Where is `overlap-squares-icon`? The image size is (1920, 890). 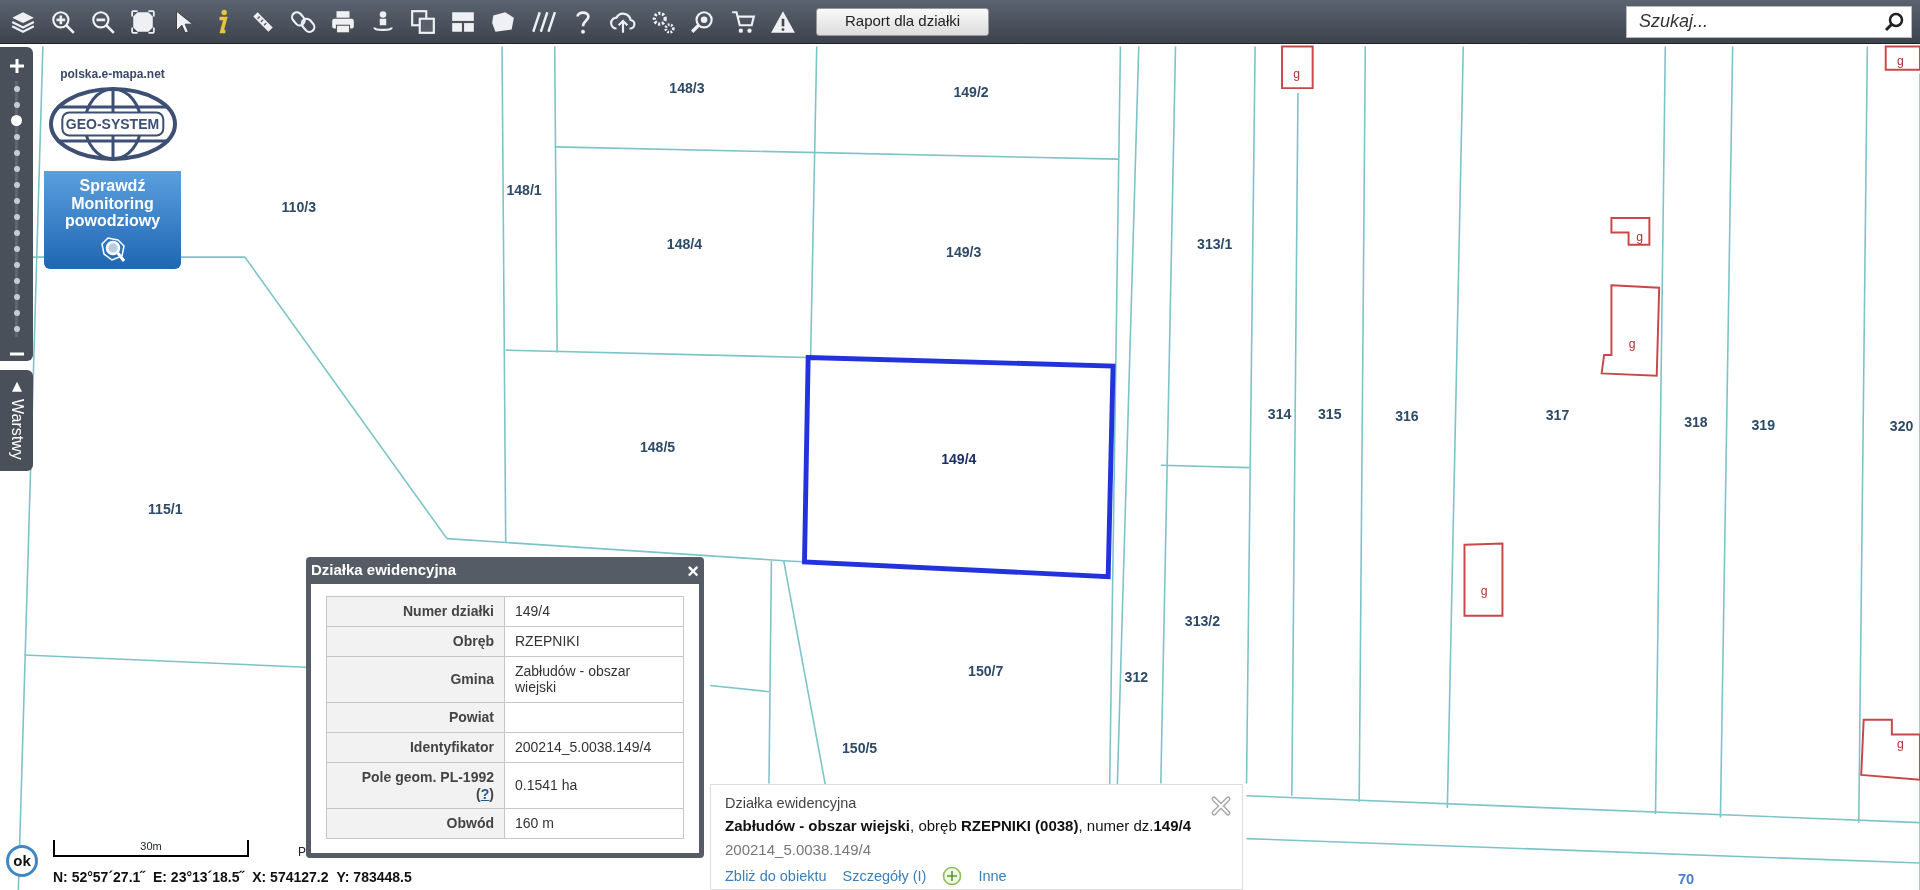
overlap-squares-icon is located at coordinates (423, 21).